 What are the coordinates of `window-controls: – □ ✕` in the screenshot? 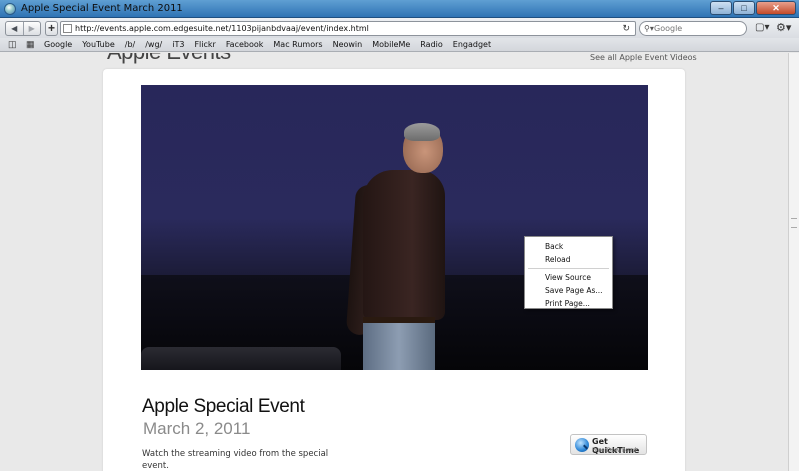 It's located at (752, 8).